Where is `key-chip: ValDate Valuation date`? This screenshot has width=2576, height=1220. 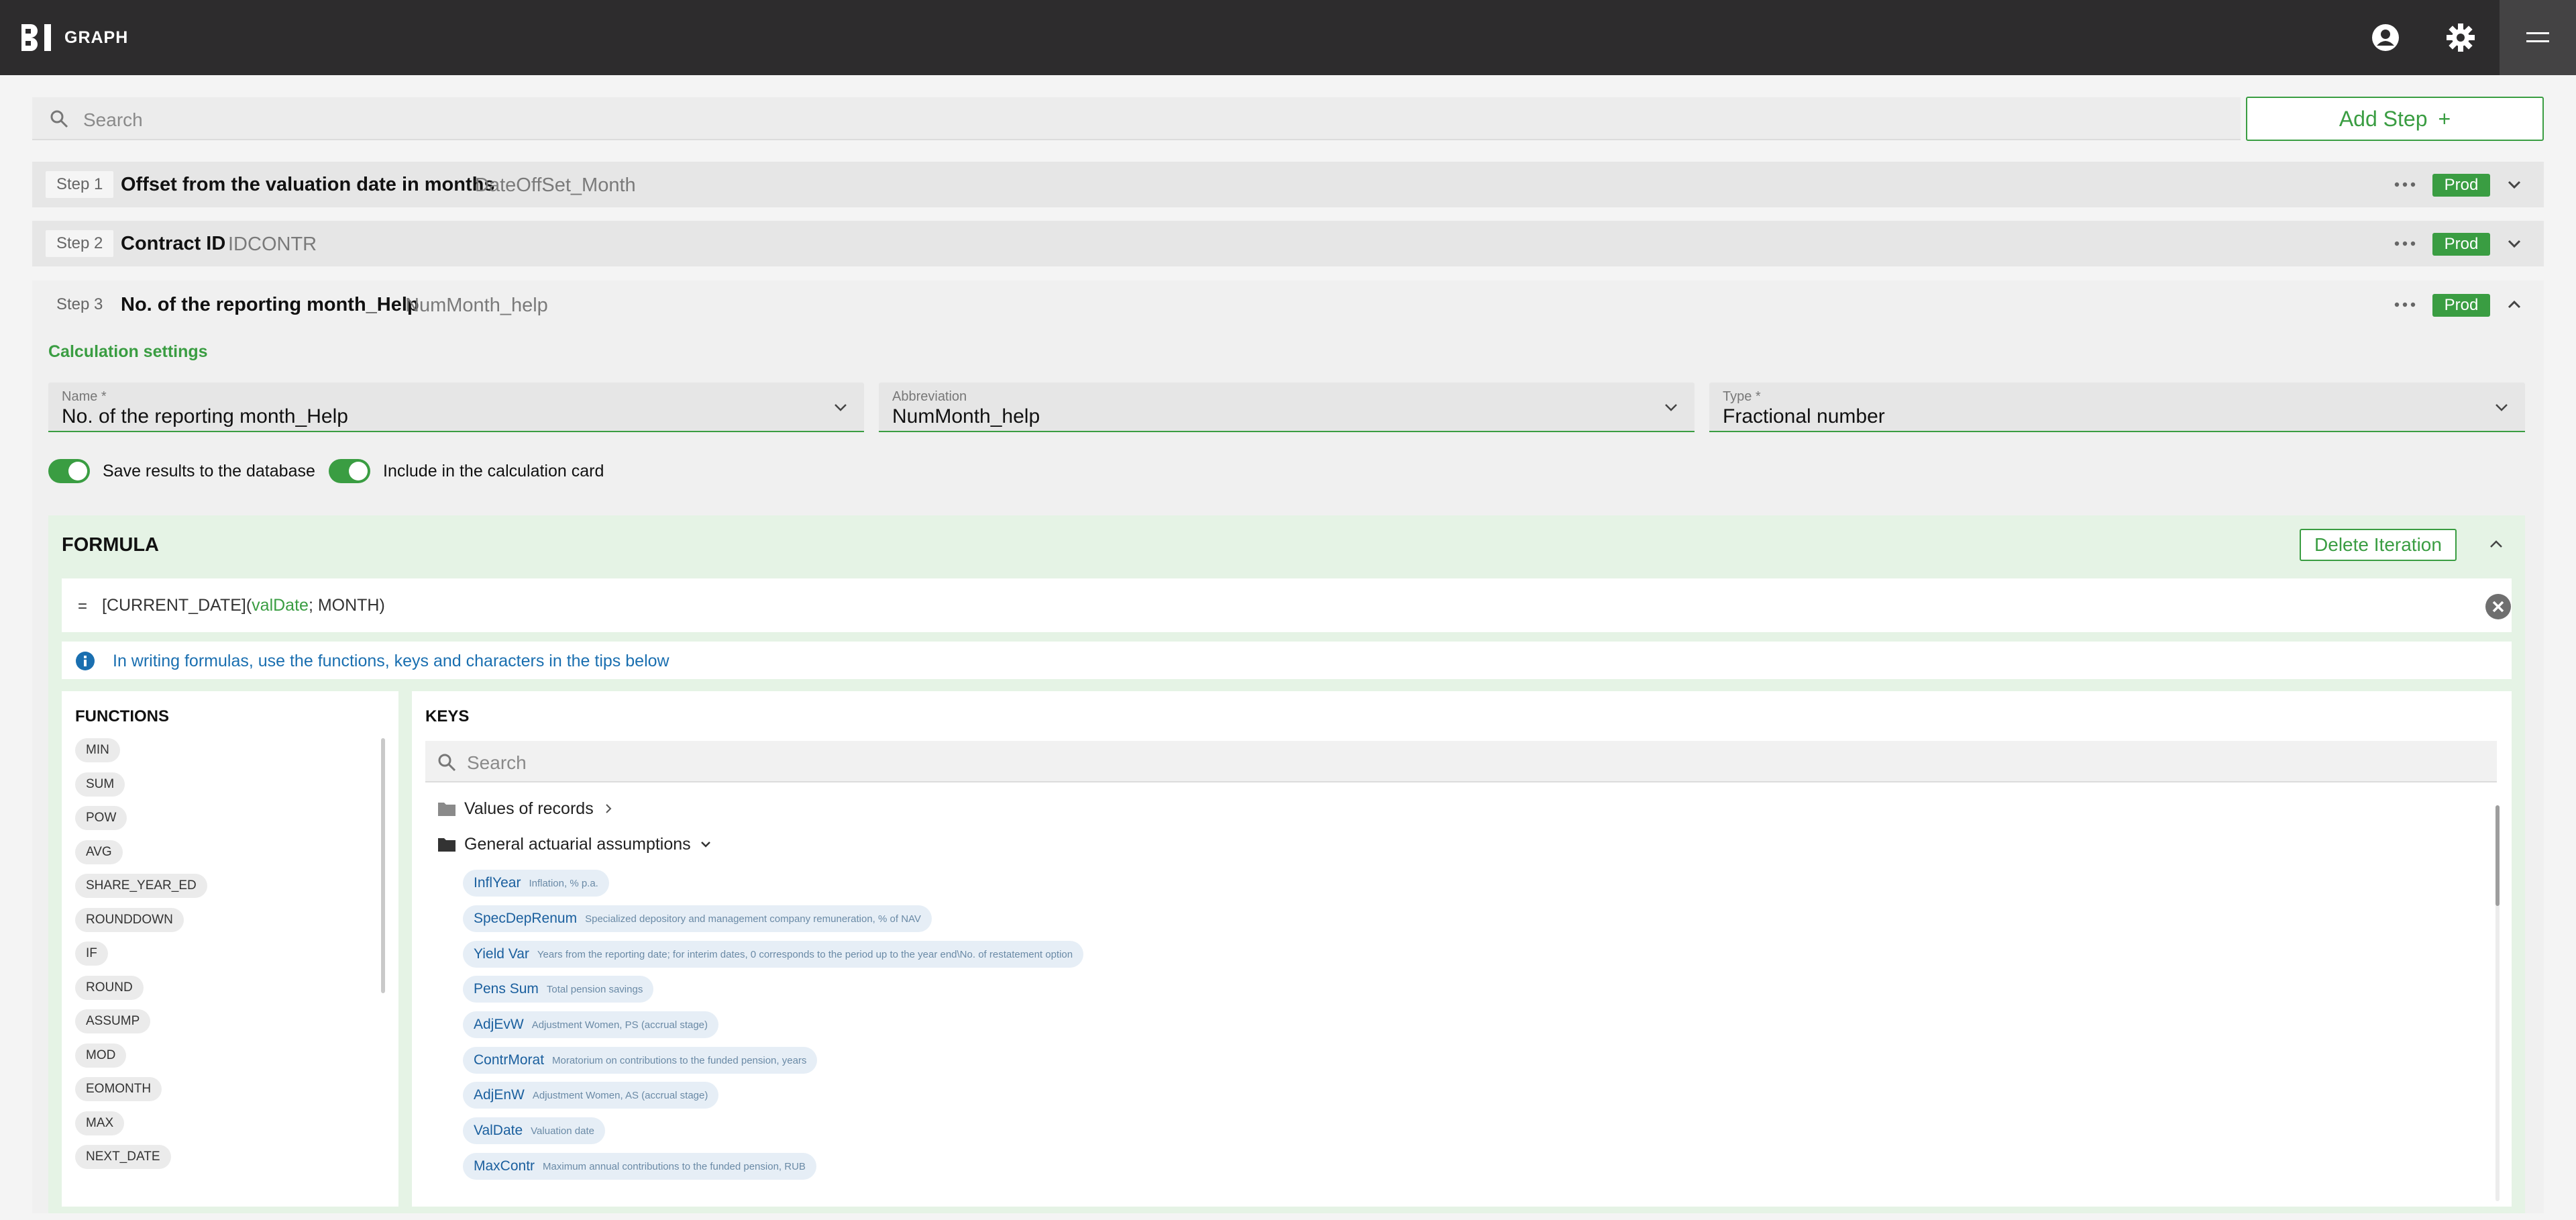
key-chip: ValDate Valuation date is located at coordinates (534, 1130).